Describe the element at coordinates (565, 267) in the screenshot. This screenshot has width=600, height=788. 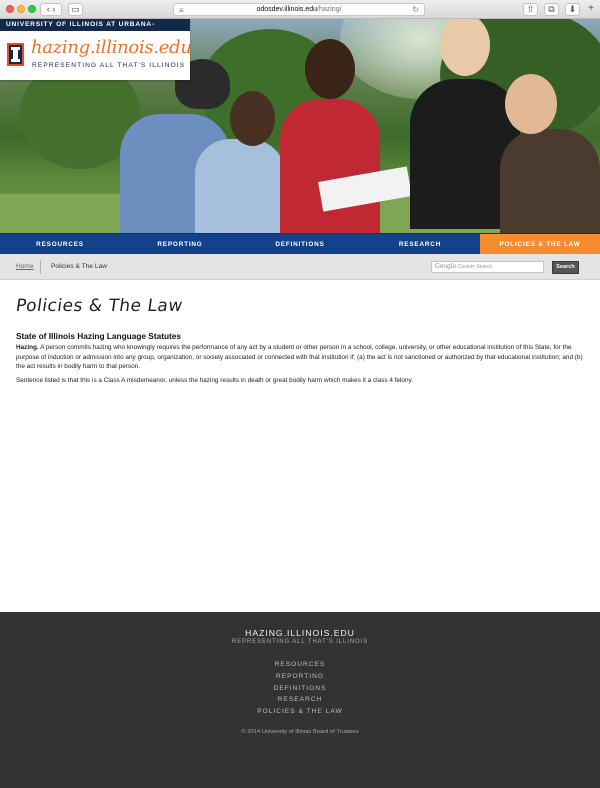
I see `search-button: Search` at that location.